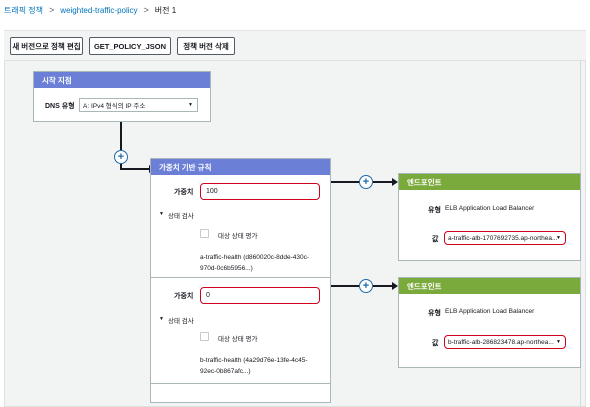  I want to click on dns-type-label: DNS 유형, so click(60, 106).